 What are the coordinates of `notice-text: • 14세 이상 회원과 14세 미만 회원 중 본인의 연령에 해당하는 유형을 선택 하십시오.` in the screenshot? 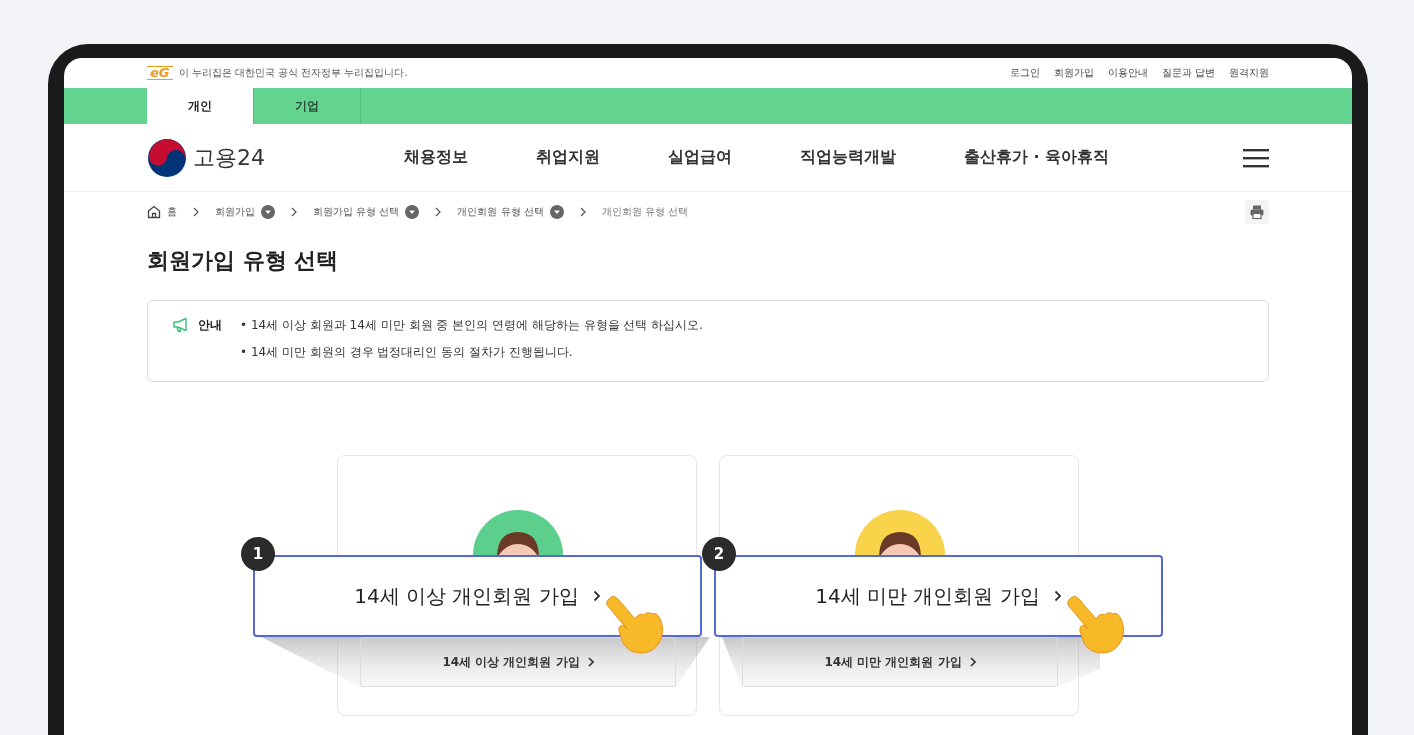 It's located at (472, 325).